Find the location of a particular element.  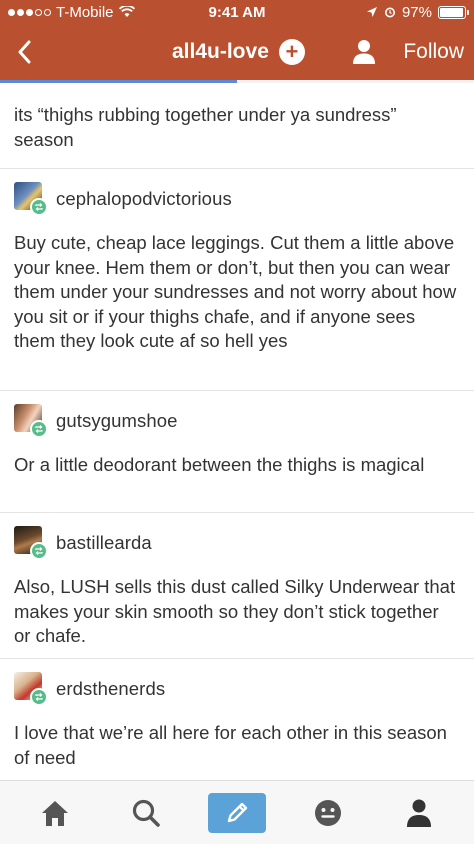

plus-icon: + is located at coordinates (292, 51).